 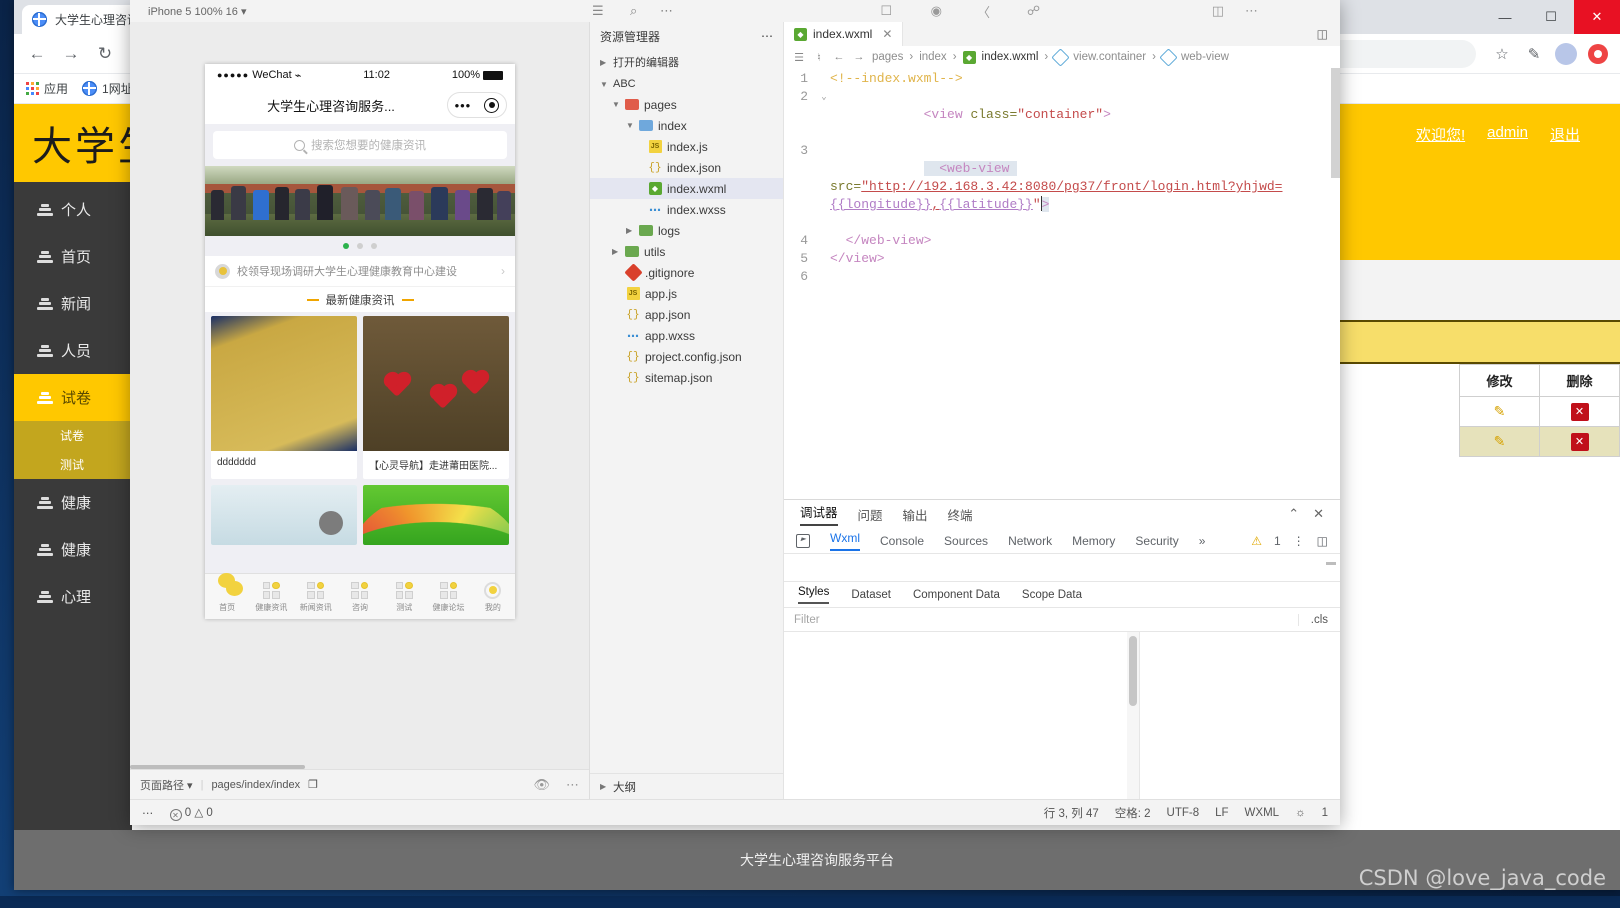 What do you see at coordinates (360, 271) in the screenshot?
I see `notice-bar: 校领导现场调研大学生心理健康教育中心建设 ›` at bounding box center [360, 271].